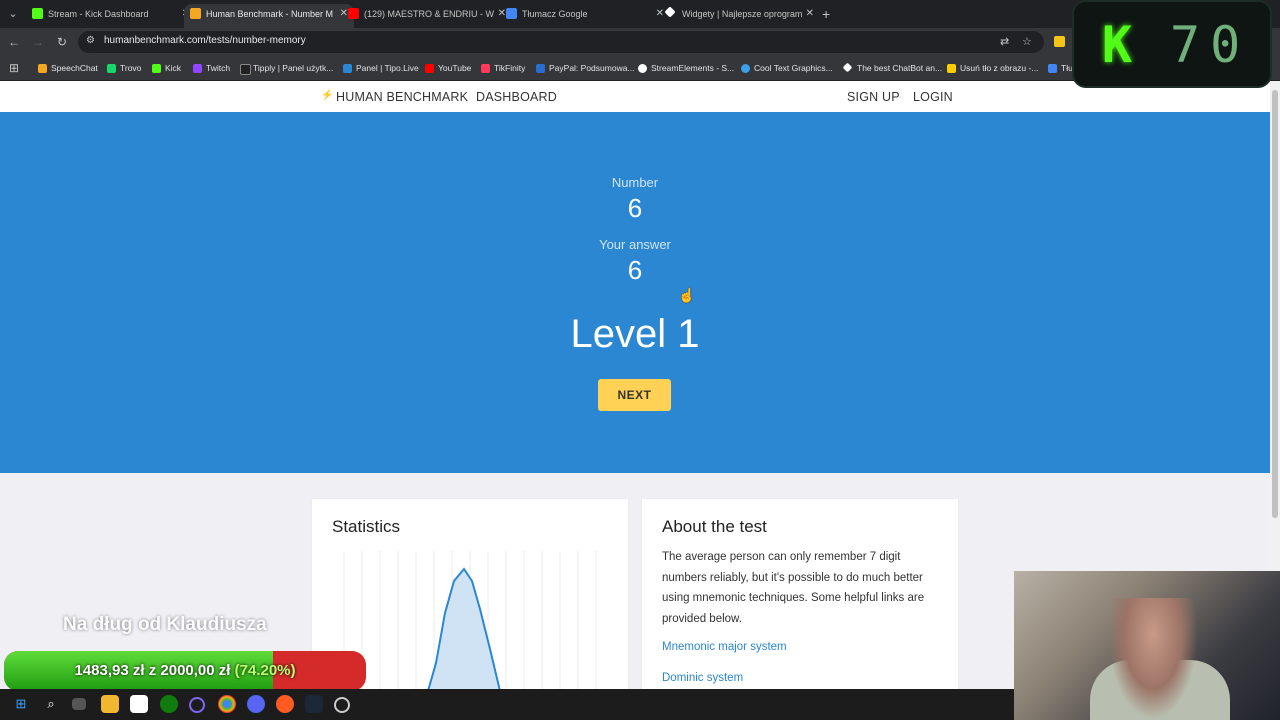 This screenshot has width=1280, height=720. What do you see at coordinates (510, 68) in the screenshot?
I see `bookmark-label: TikFinity` at bounding box center [510, 68].